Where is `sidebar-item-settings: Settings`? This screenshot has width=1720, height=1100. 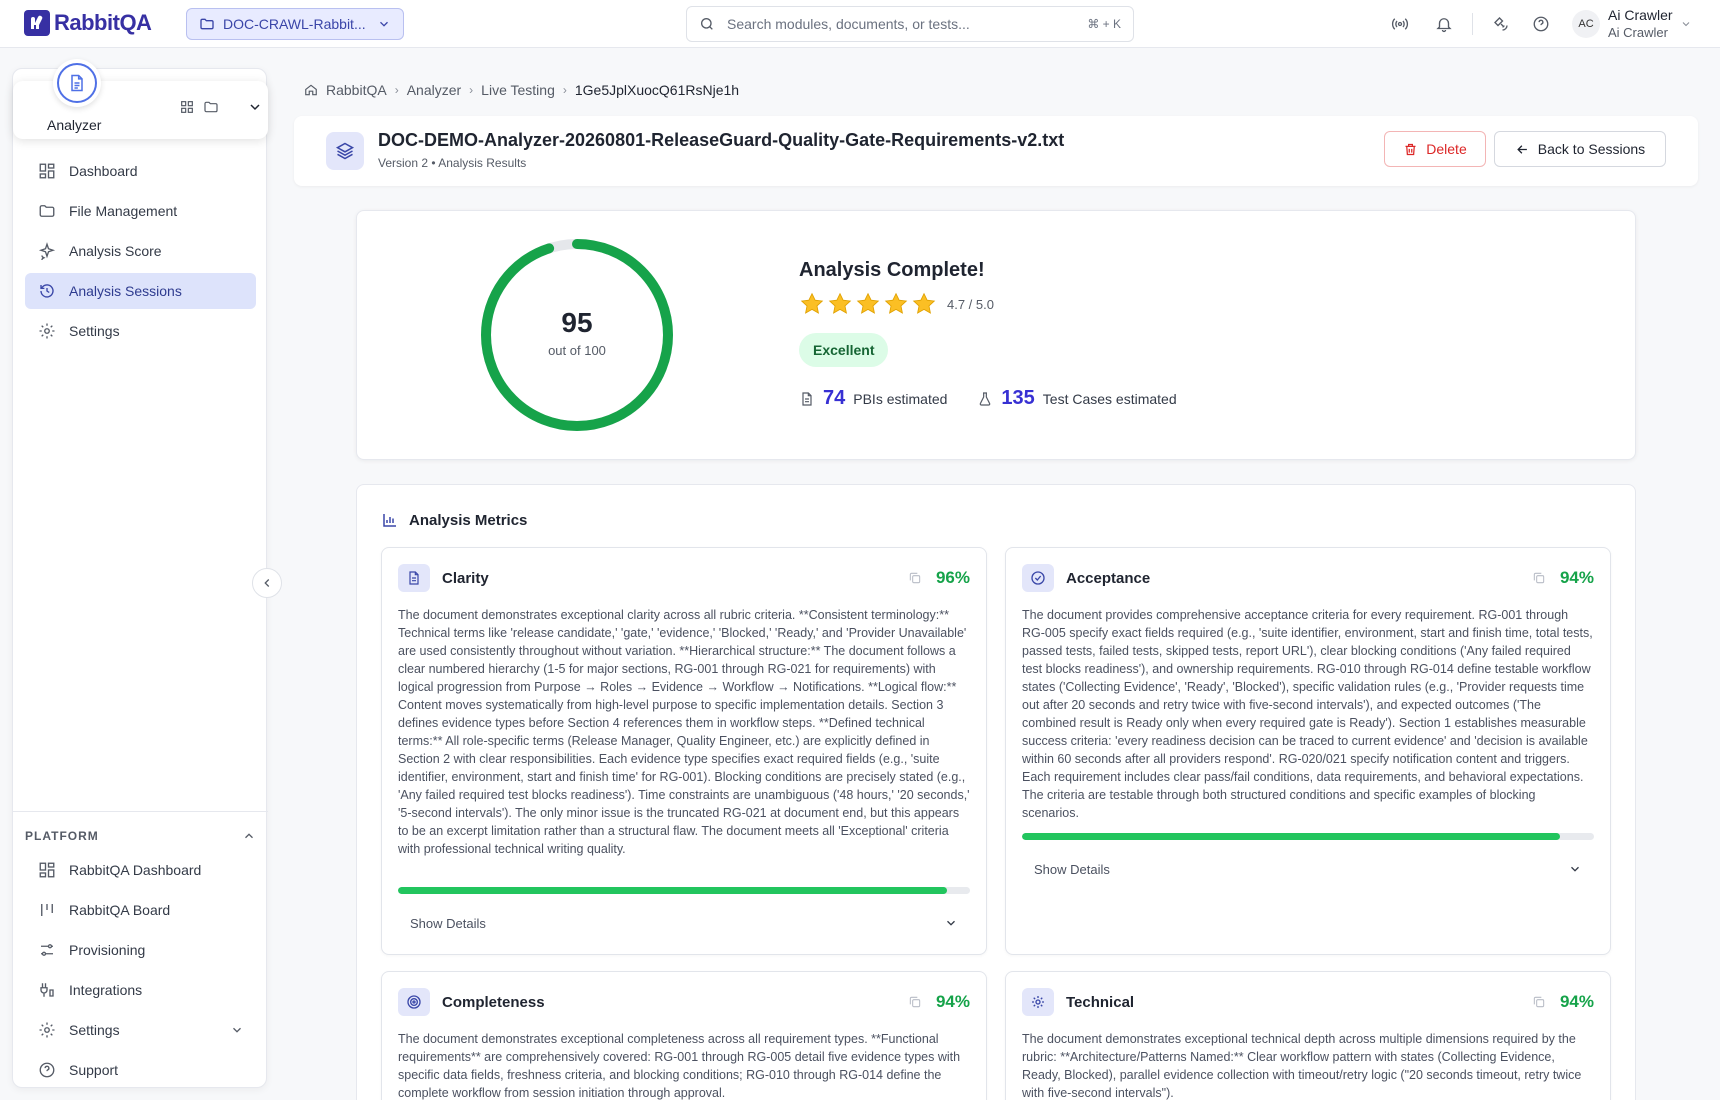
sidebar-item-settings: Settings is located at coordinates (140, 331).